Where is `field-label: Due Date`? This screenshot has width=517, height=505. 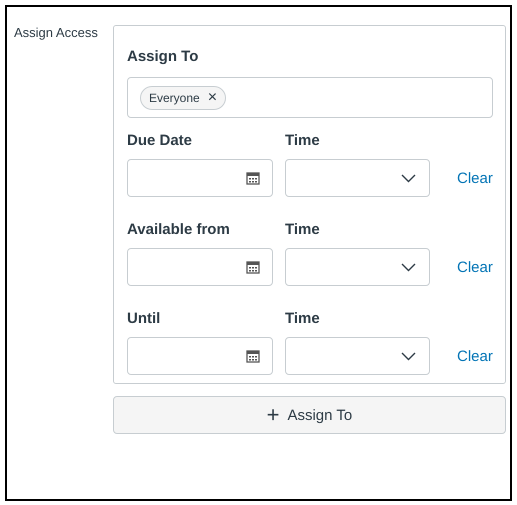 field-label: Due Date is located at coordinates (160, 140).